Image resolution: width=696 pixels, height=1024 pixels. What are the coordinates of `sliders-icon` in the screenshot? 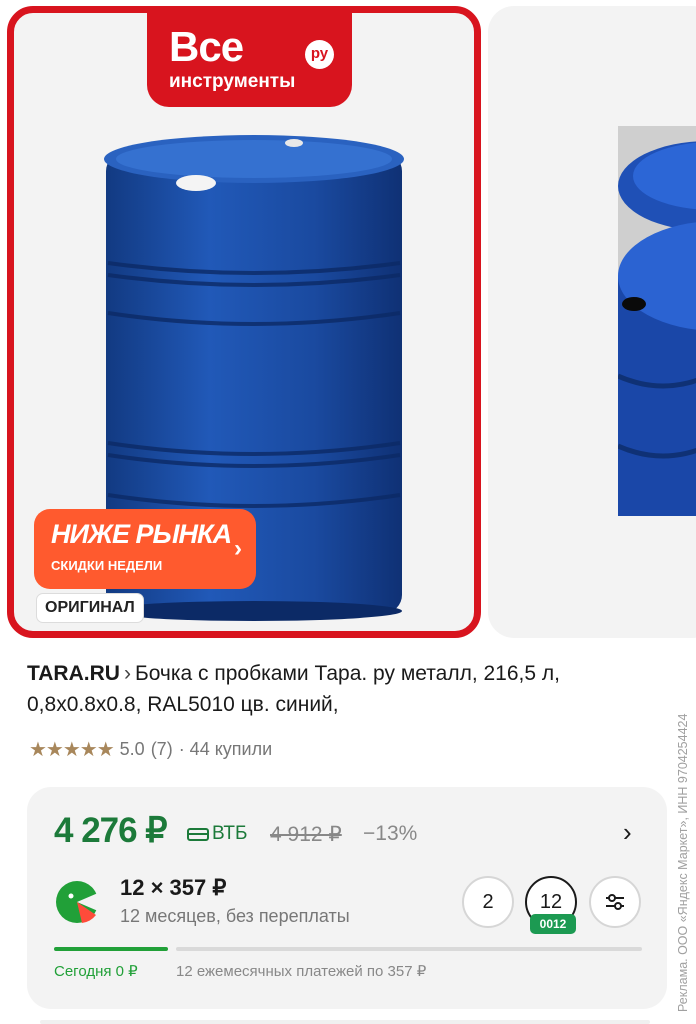 It's located at (615, 902).